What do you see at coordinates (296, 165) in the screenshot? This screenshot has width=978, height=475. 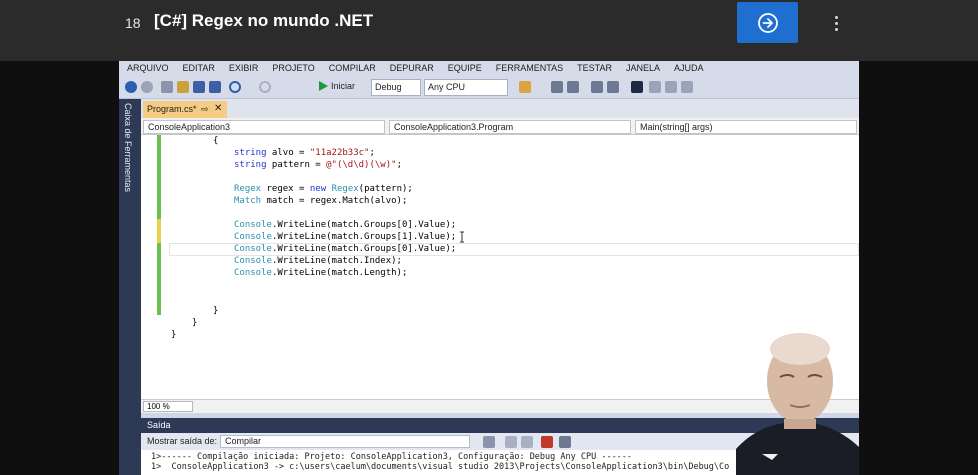 I see `code-text-span: pattern =` at bounding box center [296, 165].